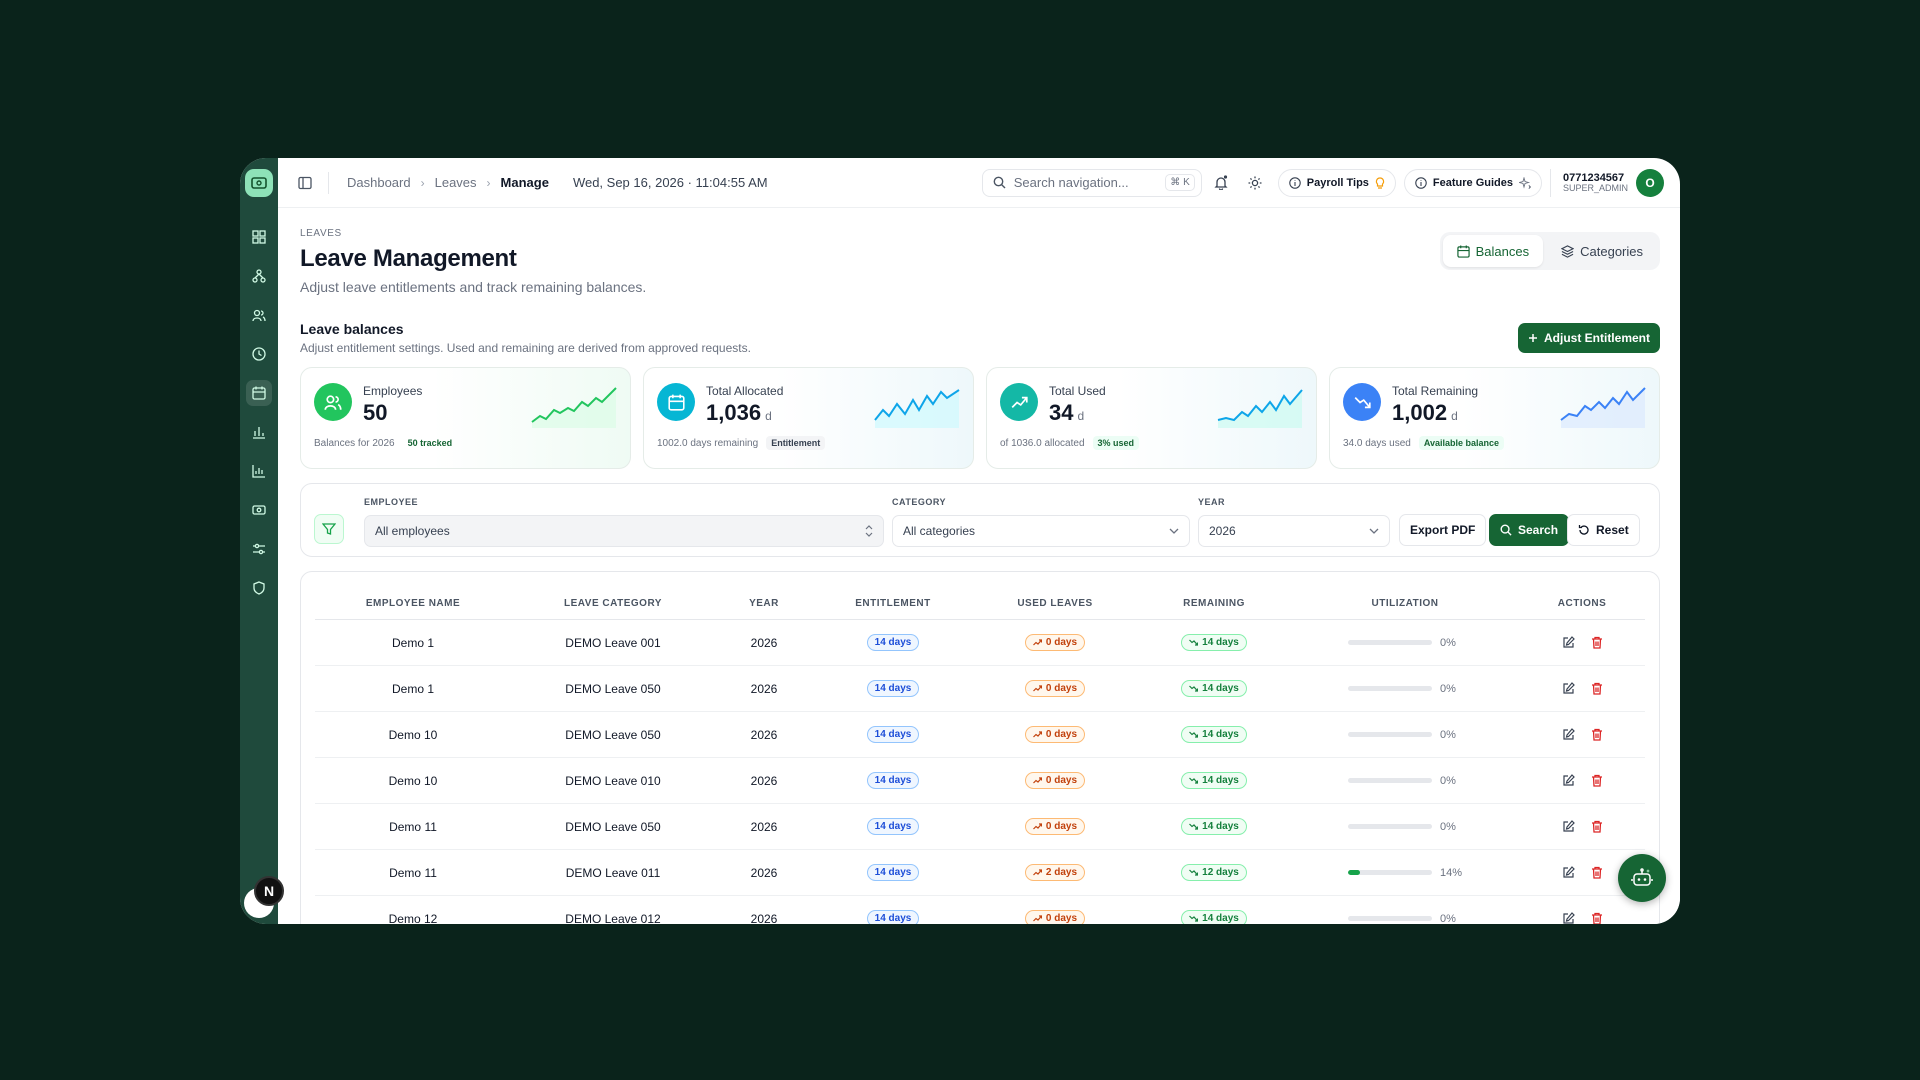 This screenshot has width=1920, height=1080. I want to click on nav-organization, so click(259, 276).